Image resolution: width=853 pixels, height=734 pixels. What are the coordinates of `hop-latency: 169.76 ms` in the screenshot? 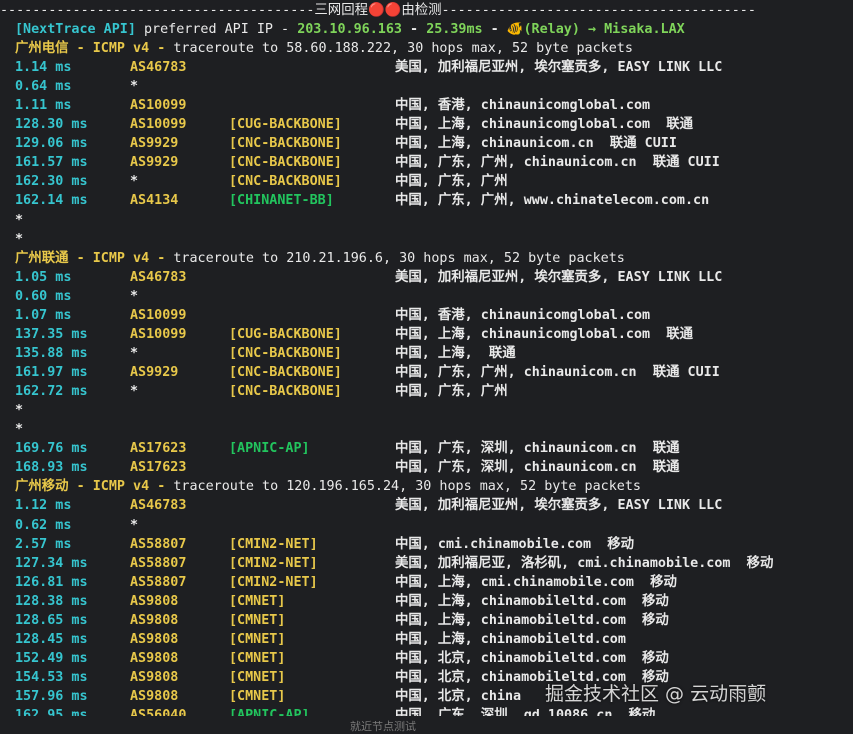 It's located at (51, 448).